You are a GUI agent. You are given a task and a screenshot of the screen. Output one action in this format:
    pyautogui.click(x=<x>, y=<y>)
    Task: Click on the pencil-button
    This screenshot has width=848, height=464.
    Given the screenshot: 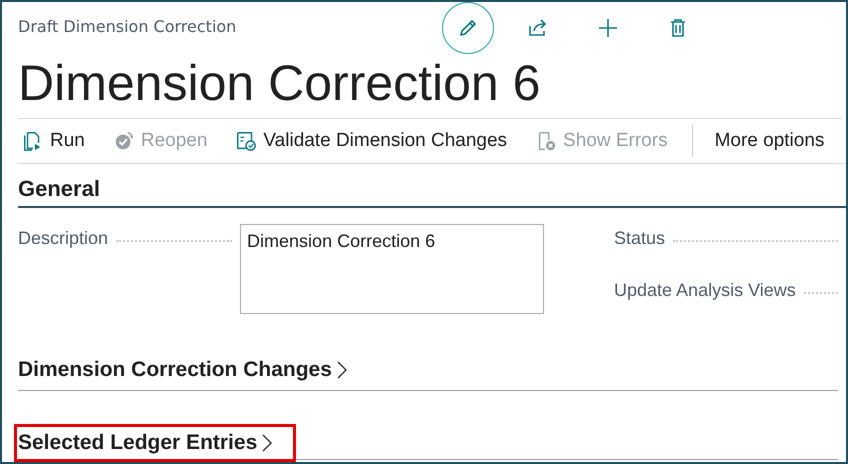 What is the action you would take?
    pyautogui.click(x=468, y=28)
    